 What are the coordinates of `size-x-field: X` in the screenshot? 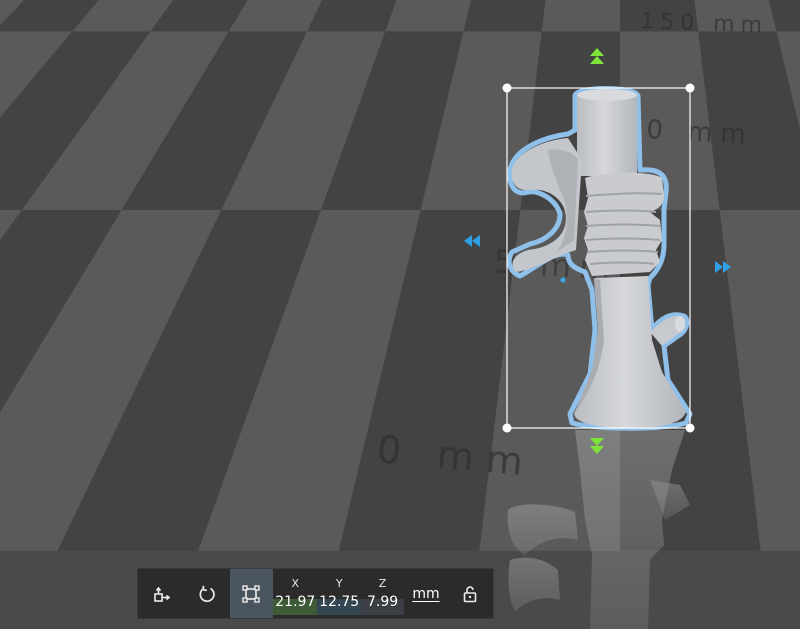 It's located at (295, 593).